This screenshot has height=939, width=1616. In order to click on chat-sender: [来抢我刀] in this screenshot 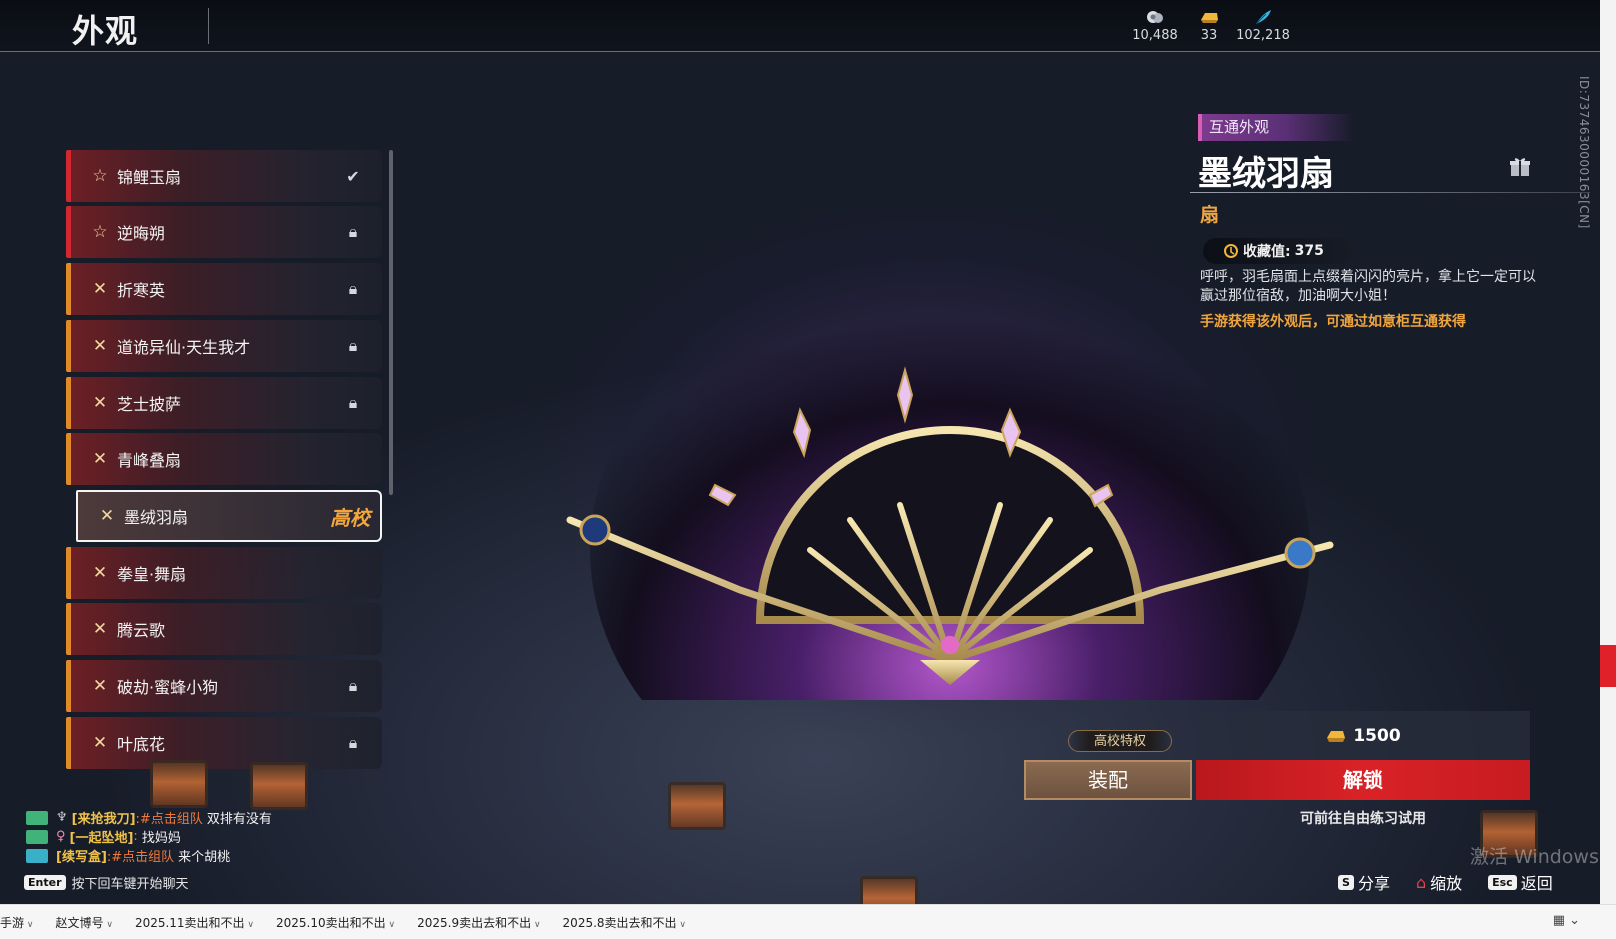, I will do `click(104, 817)`.